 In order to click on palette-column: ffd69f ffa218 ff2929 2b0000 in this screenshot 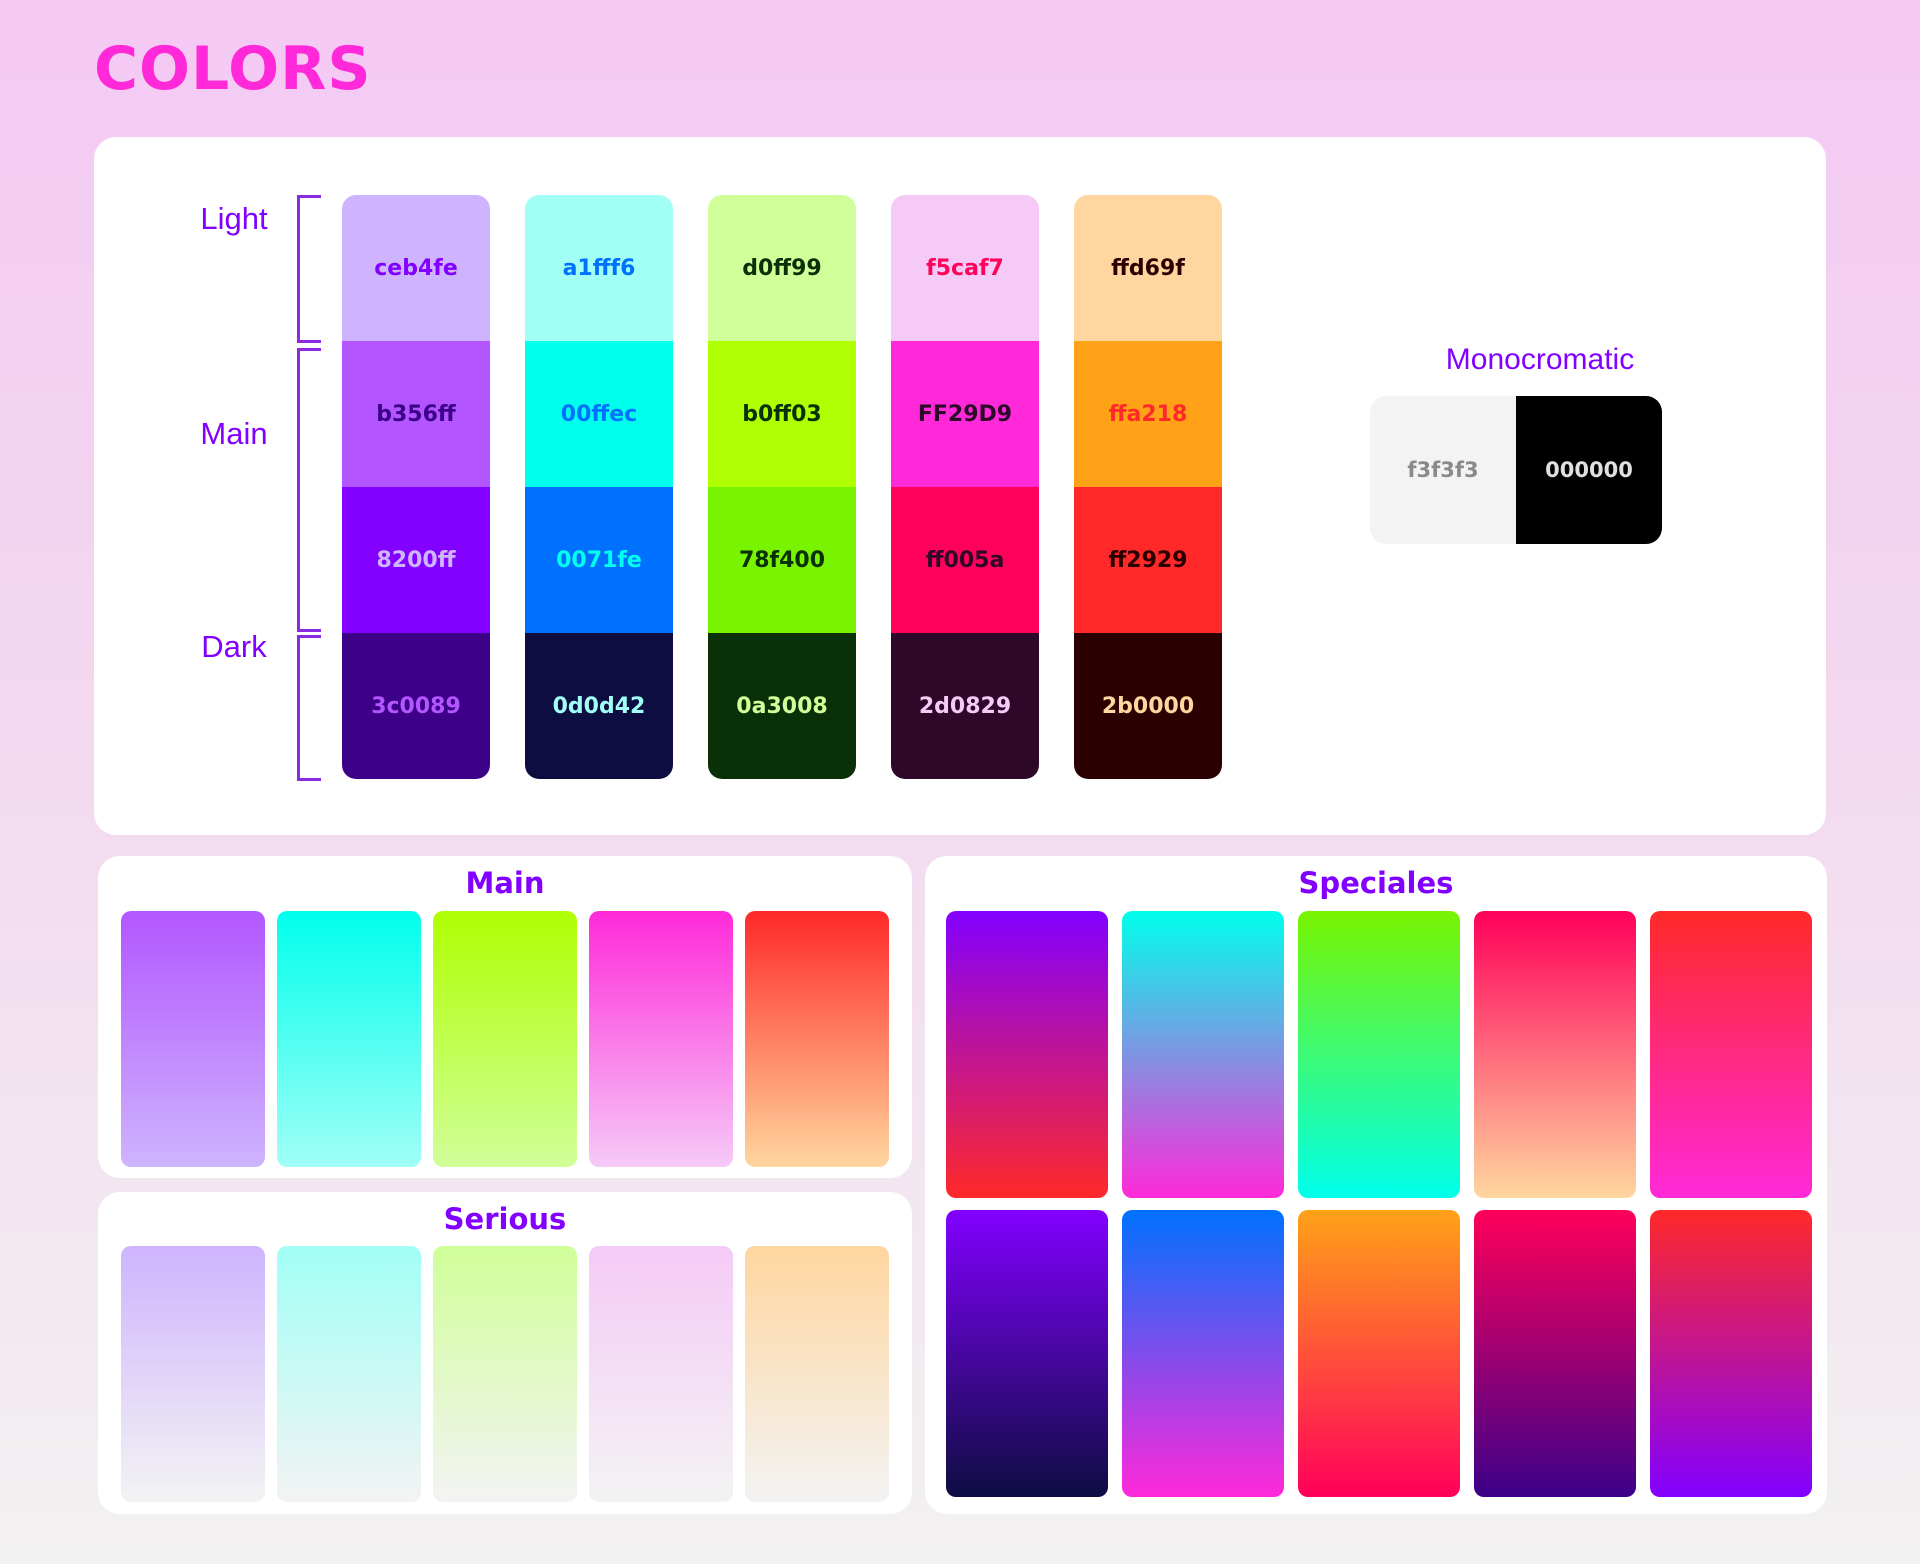, I will do `click(1148, 487)`.